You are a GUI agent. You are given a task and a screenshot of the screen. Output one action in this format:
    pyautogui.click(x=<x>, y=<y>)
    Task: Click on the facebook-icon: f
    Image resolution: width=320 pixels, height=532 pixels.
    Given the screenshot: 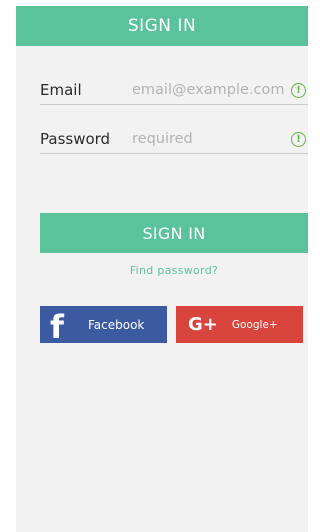 What is the action you would take?
    pyautogui.click(x=57, y=327)
    